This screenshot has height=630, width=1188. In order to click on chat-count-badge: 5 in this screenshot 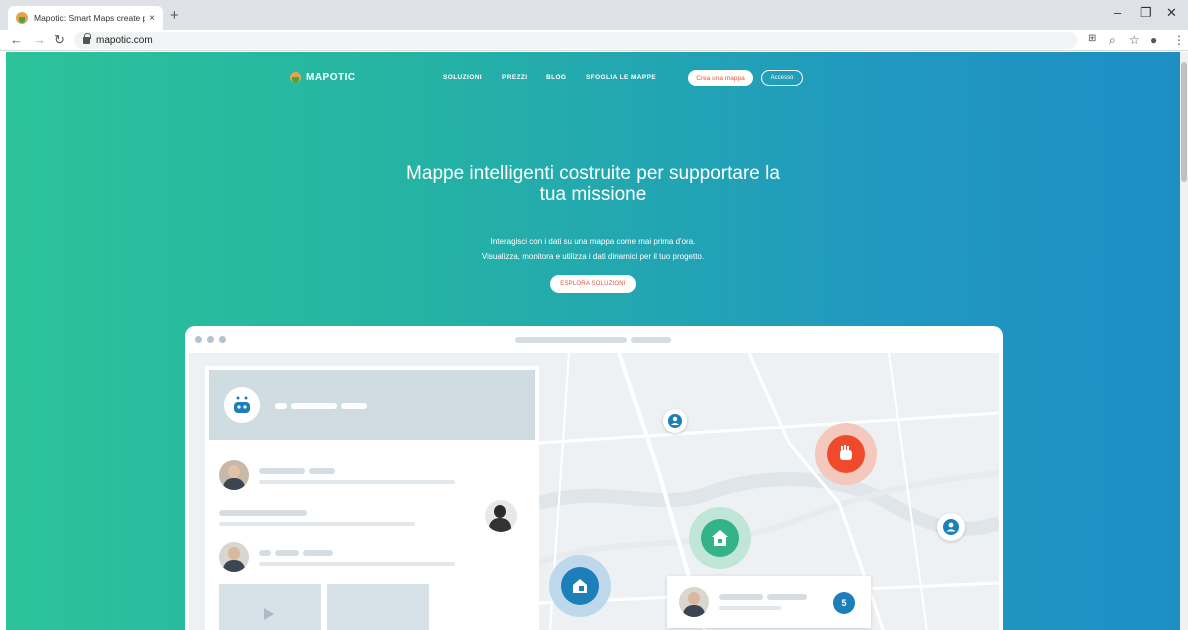, I will do `click(844, 603)`.